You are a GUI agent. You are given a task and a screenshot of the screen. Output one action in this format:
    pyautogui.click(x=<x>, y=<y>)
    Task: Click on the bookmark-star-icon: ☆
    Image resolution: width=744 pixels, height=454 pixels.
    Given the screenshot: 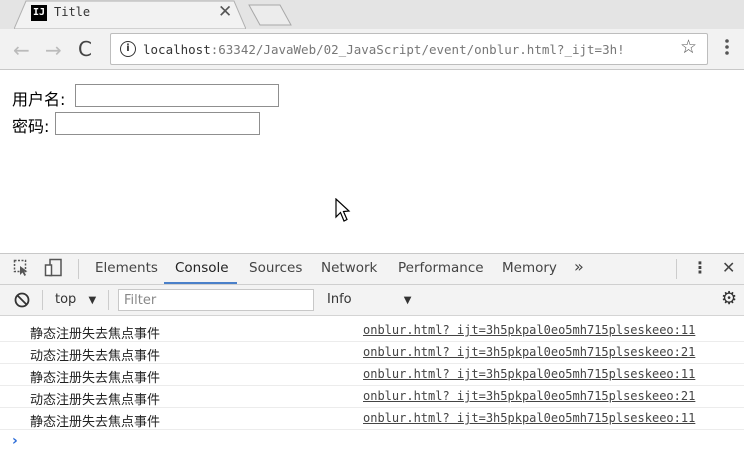 What is the action you would take?
    pyautogui.click(x=688, y=47)
    